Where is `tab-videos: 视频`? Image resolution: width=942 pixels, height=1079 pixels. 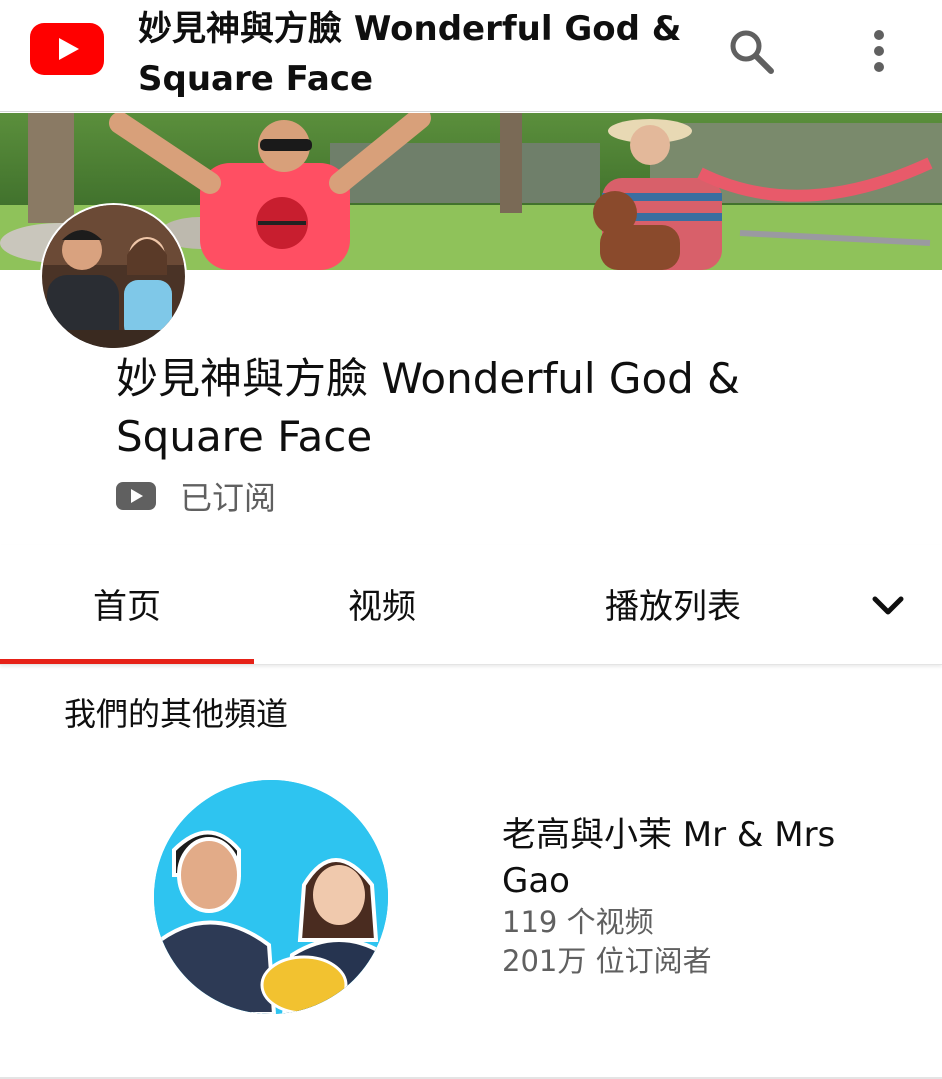 tab-videos: 视频 is located at coordinates (382, 603).